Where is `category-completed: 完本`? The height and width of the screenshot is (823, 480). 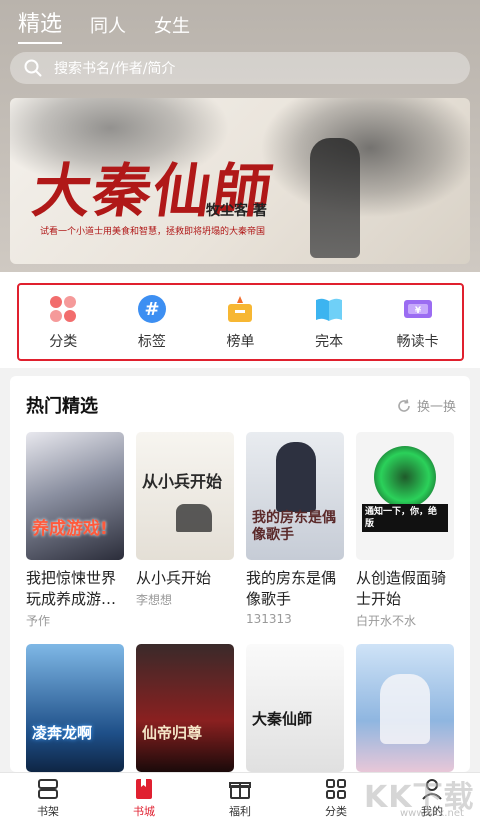
category-completed: 完本 is located at coordinates (329, 322).